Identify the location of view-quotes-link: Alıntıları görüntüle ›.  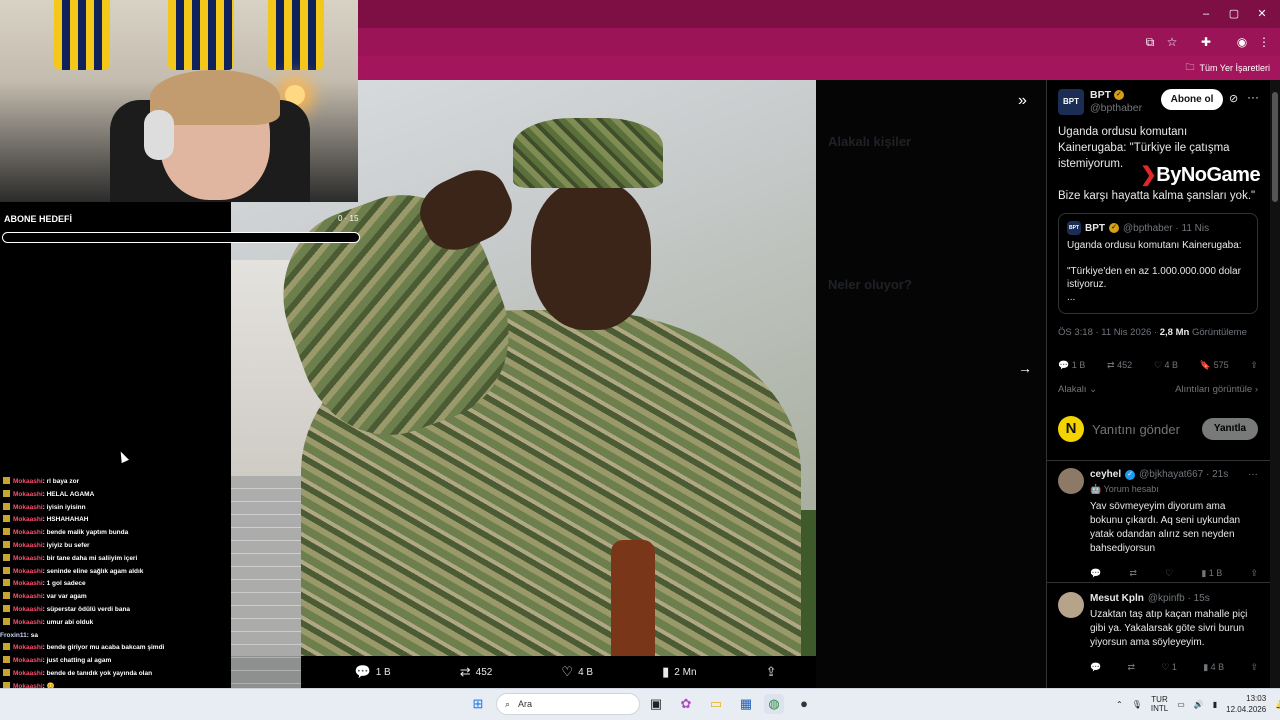
(1216, 389).